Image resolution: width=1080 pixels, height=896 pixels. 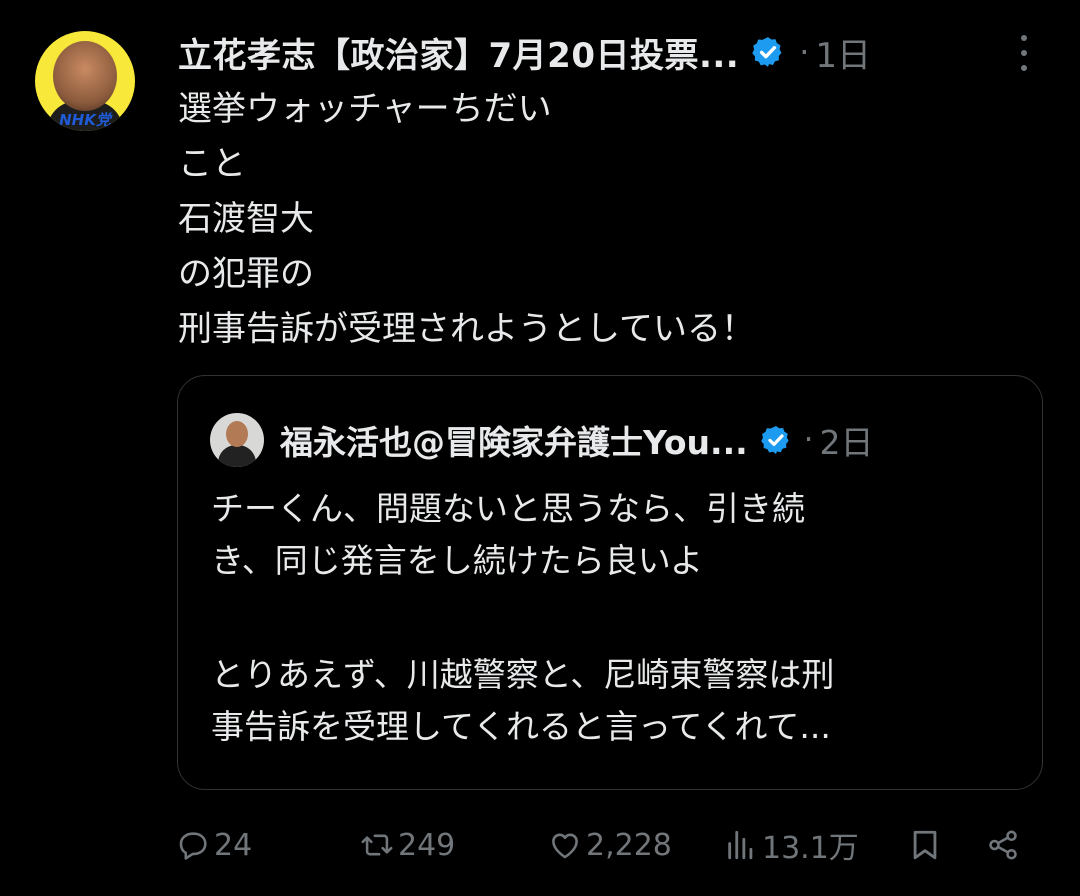 I want to click on avatar-face, so click(x=85, y=76).